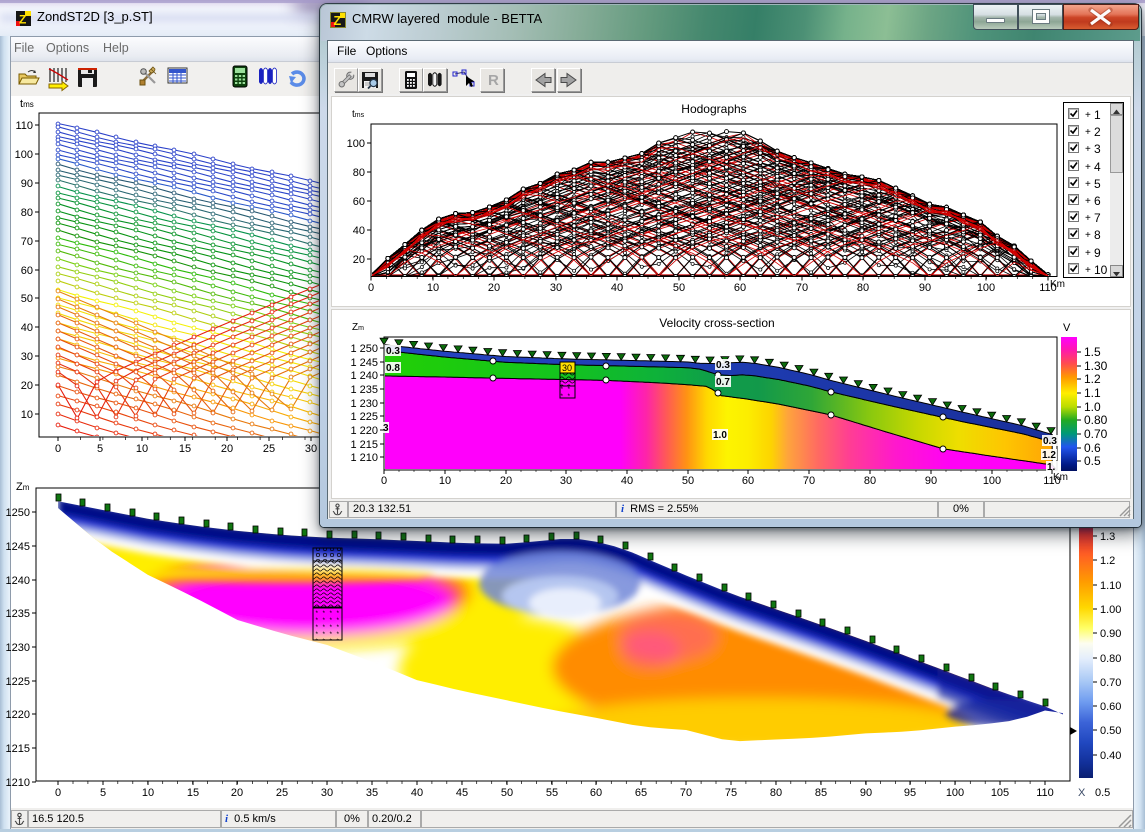 The image size is (1145, 832). Describe the element at coordinates (1110, 634) in the screenshot. I see `svg-text: 0.90` at that location.